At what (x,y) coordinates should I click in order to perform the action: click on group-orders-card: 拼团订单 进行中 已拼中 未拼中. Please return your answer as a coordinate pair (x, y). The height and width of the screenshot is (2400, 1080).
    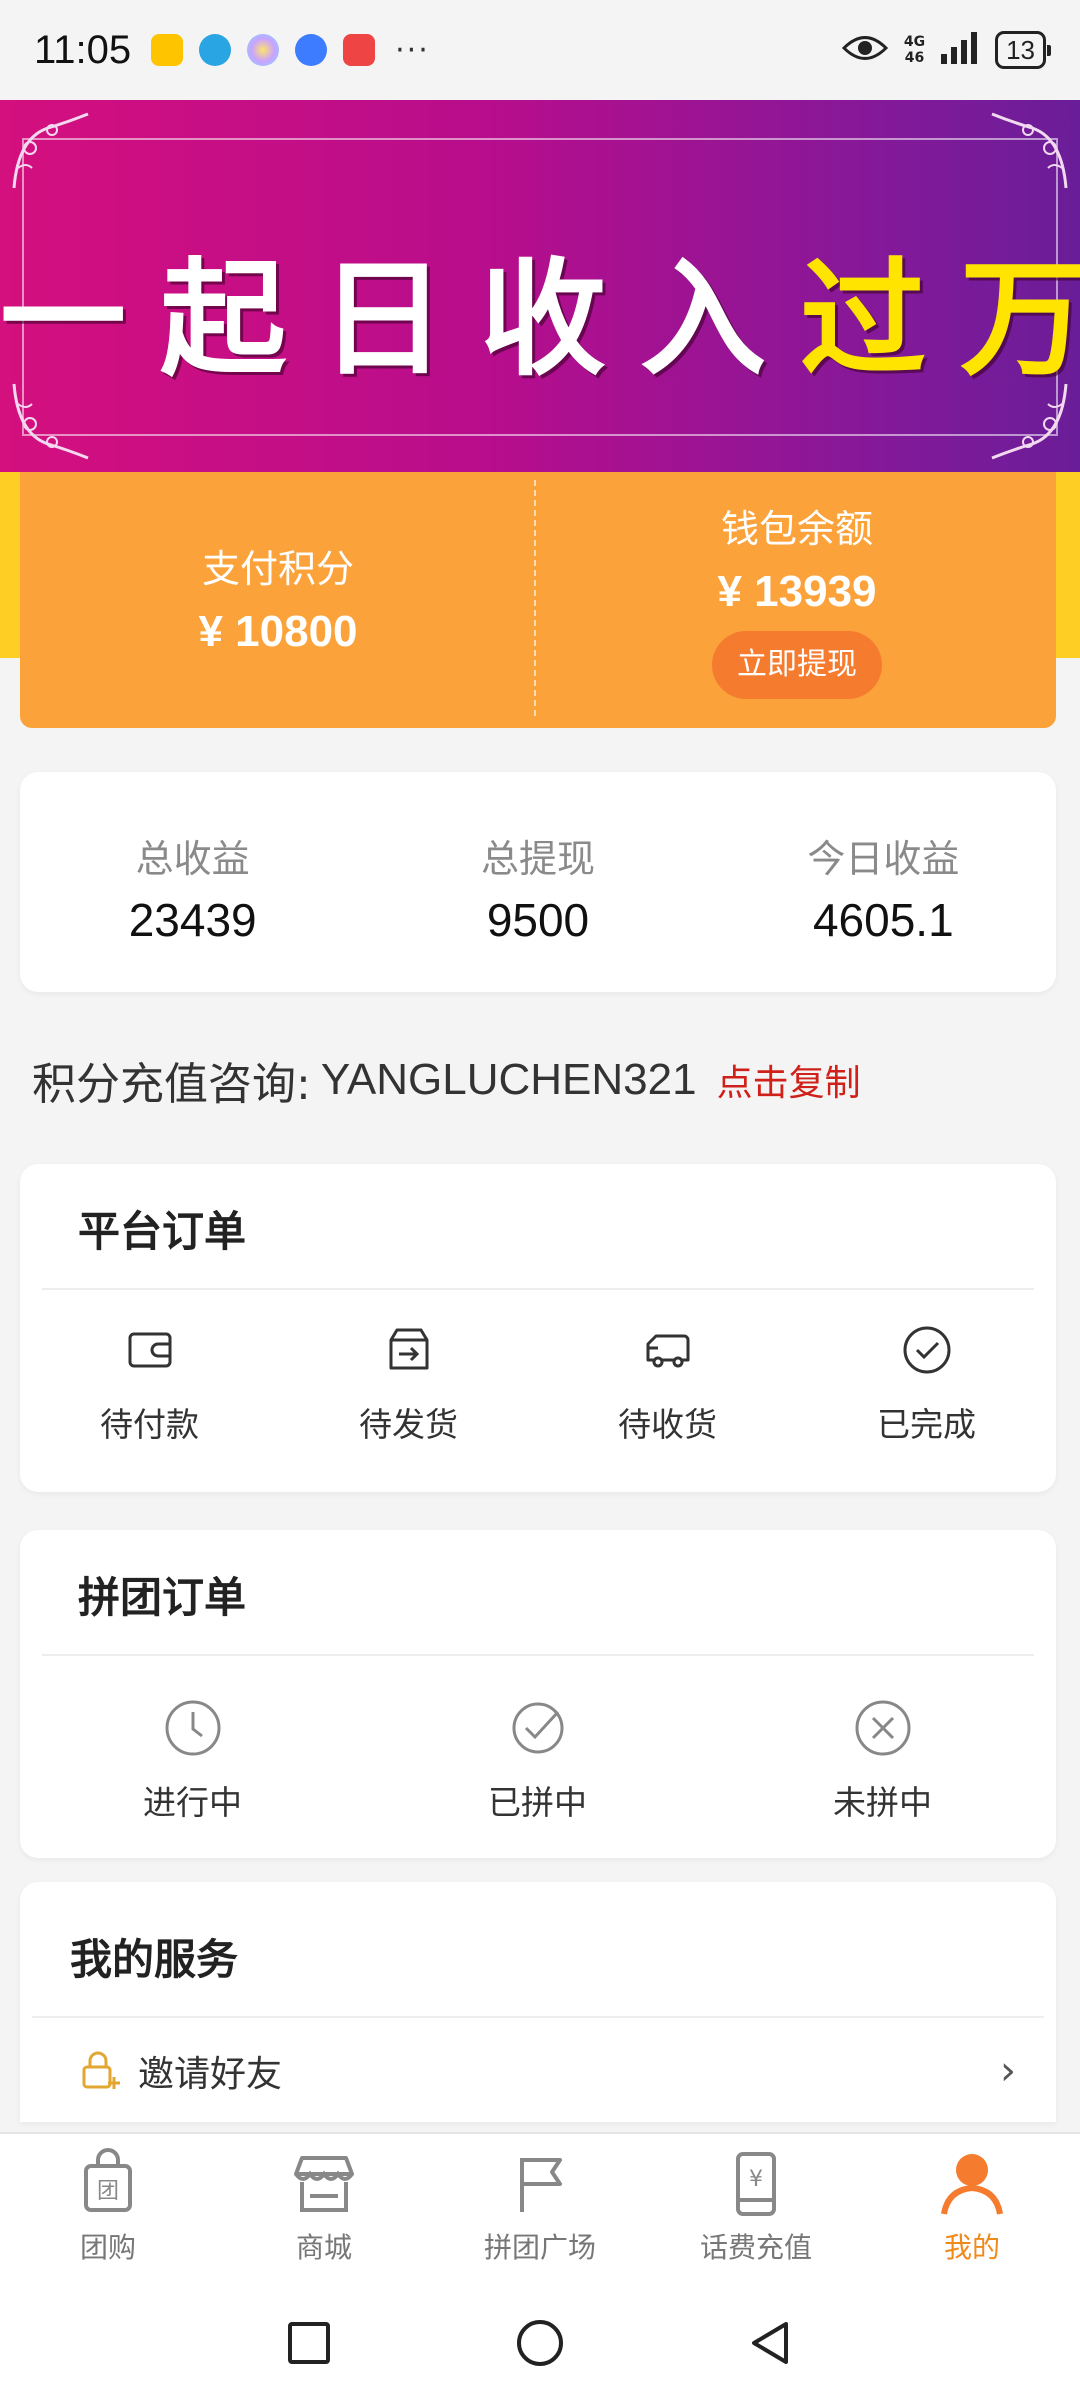
    Looking at the image, I should click on (538, 1694).